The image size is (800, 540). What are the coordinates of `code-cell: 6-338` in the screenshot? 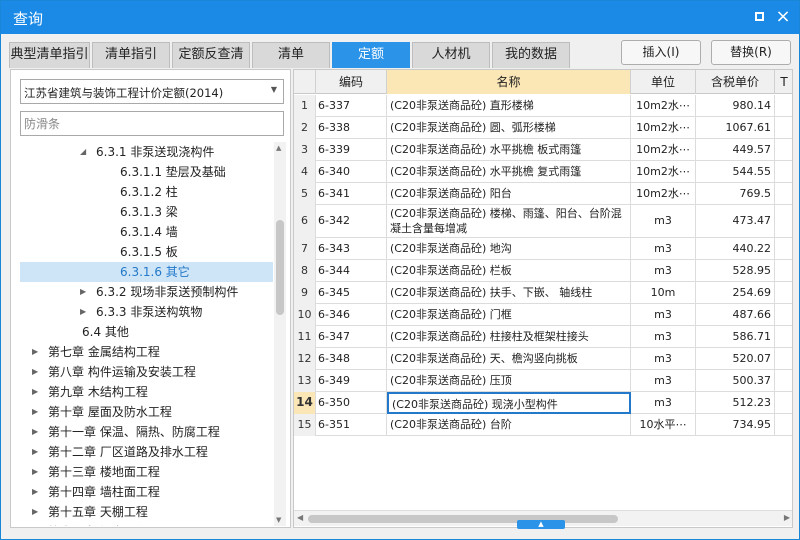 It's located at (351, 128).